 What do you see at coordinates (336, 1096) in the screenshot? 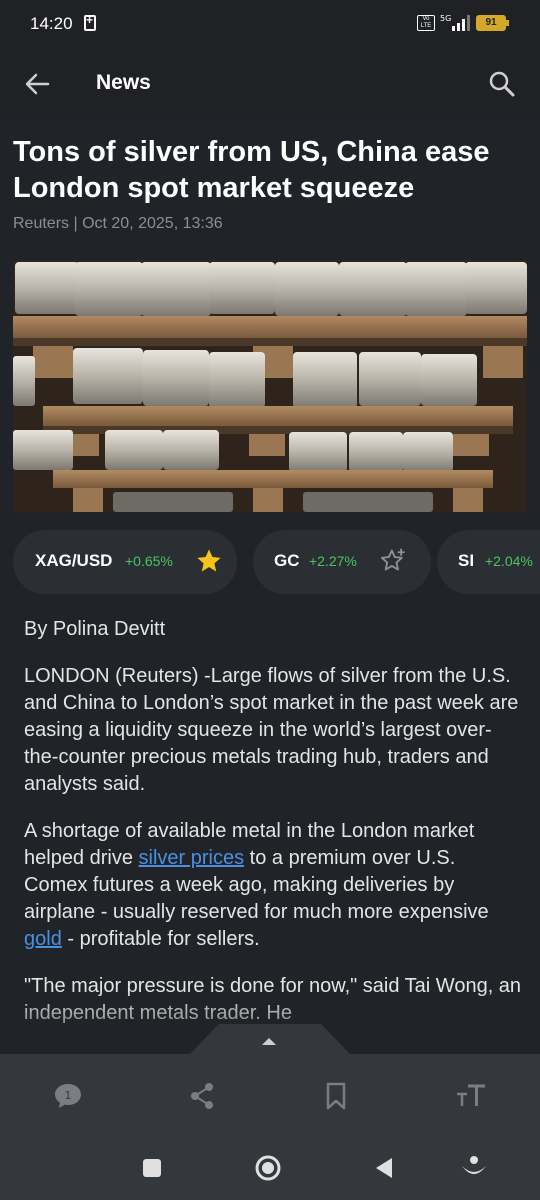
I see `bookmark-icon` at bounding box center [336, 1096].